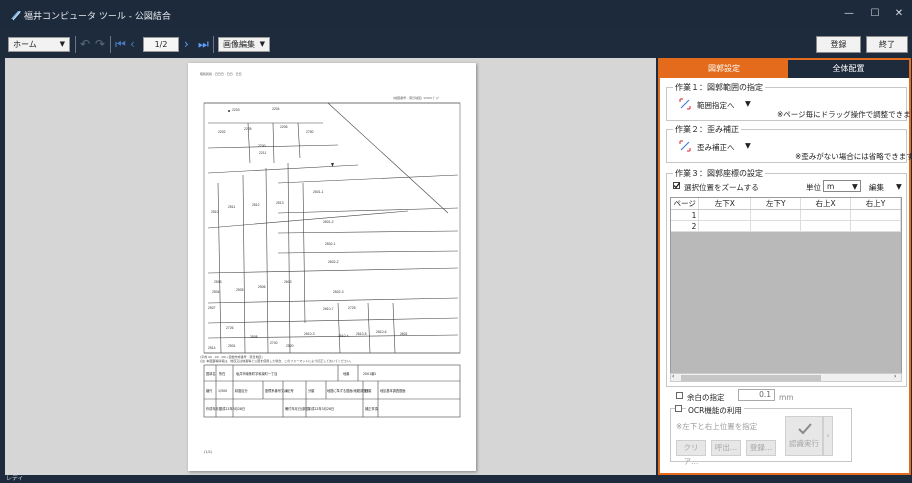  Describe the element at coordinates (110, 44) in the screenshot. I see `divider` at that location.